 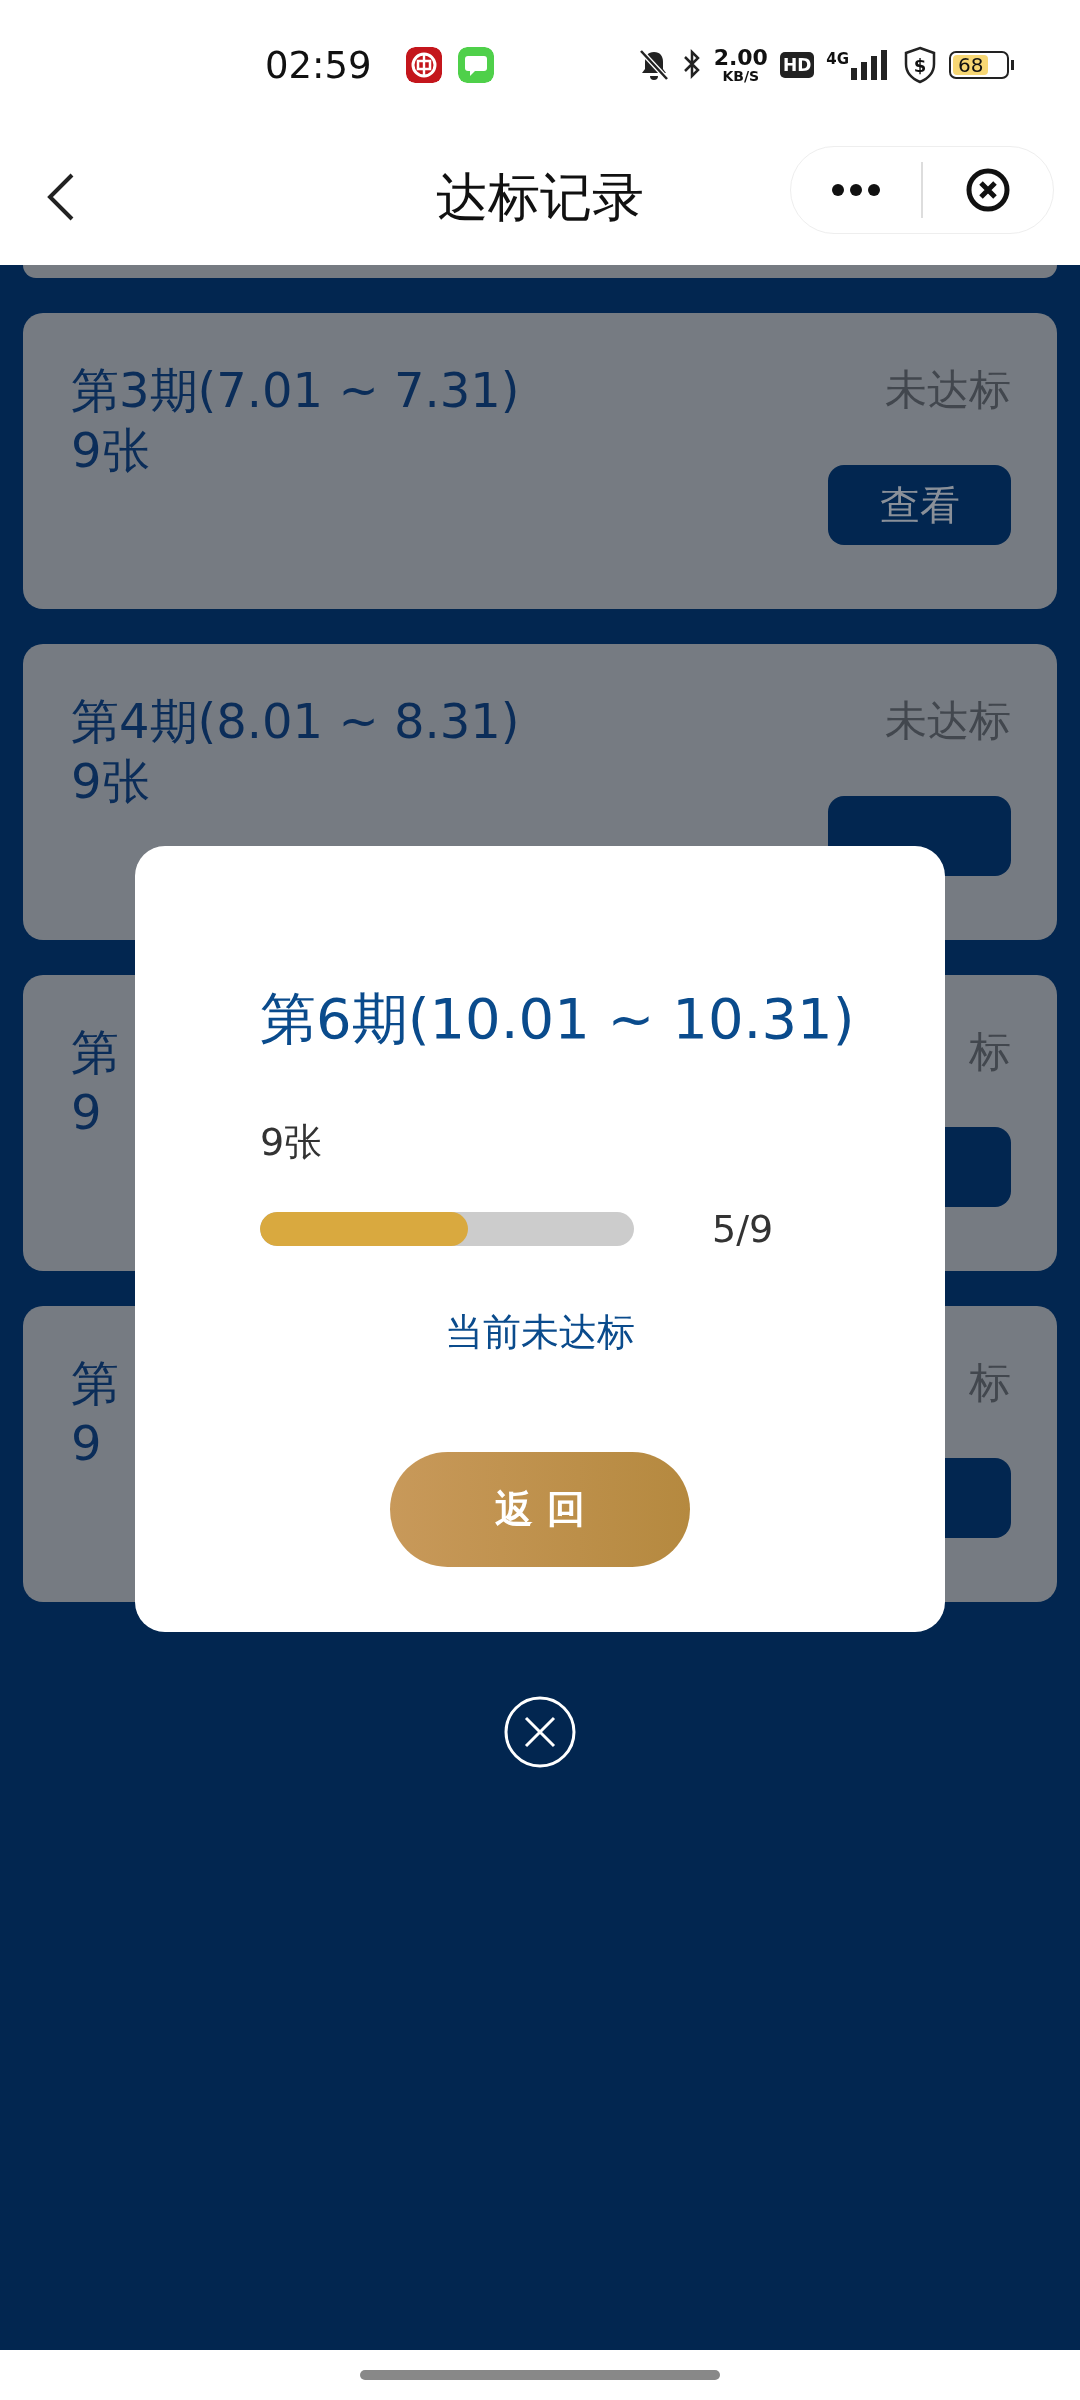 I want to click on back-button: 返 回, so click(x=540, y=1509).